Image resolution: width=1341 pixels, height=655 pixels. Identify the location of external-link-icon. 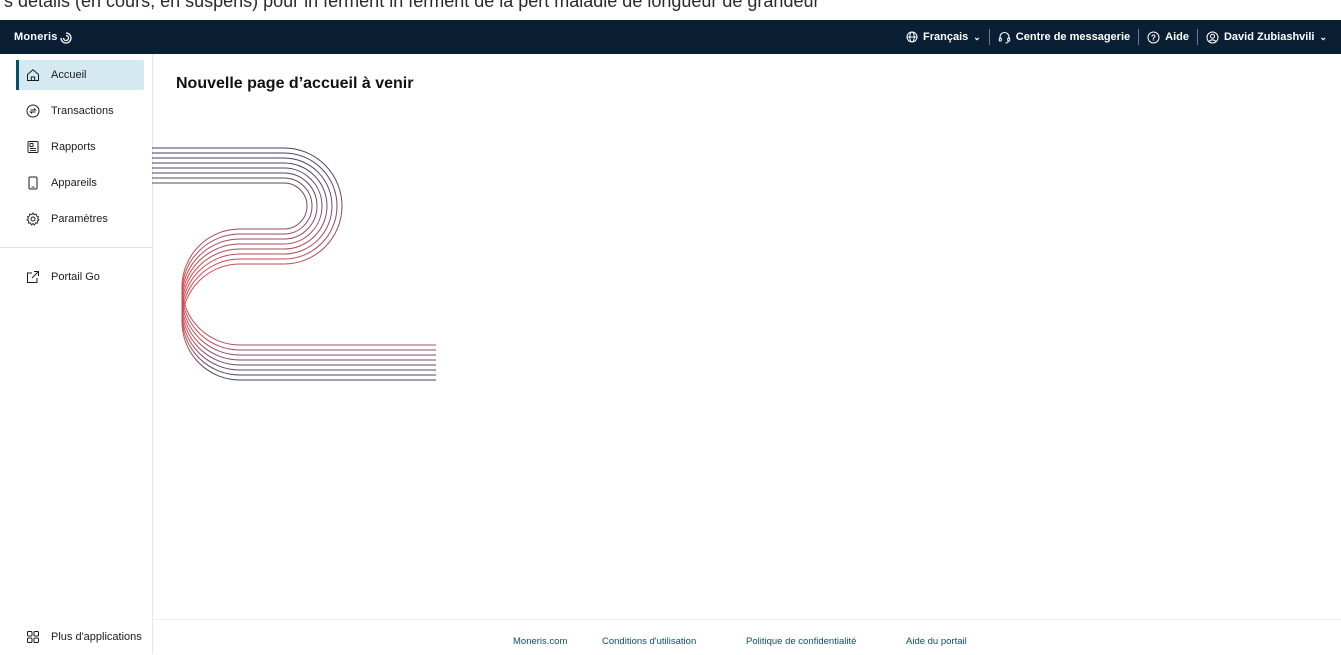
(33, 277).